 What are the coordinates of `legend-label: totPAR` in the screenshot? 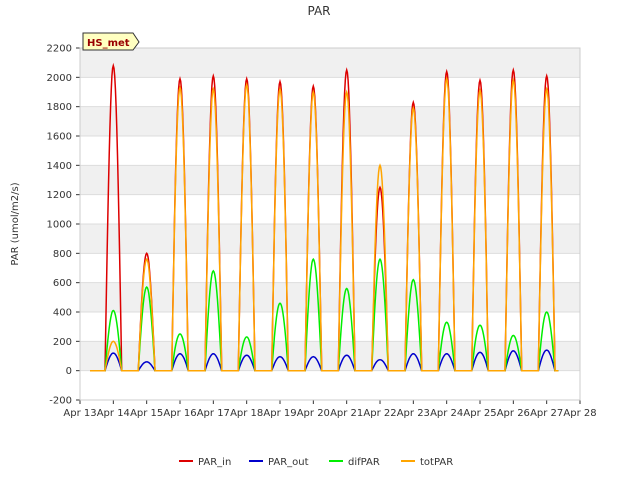 It's located at (436, 462).